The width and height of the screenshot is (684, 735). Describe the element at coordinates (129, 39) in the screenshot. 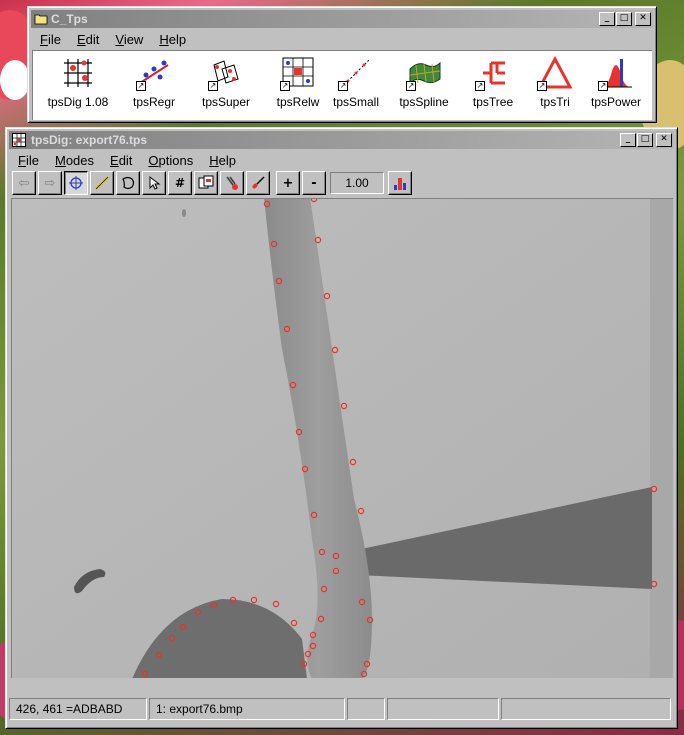

I see `menu-view: View` at that location.